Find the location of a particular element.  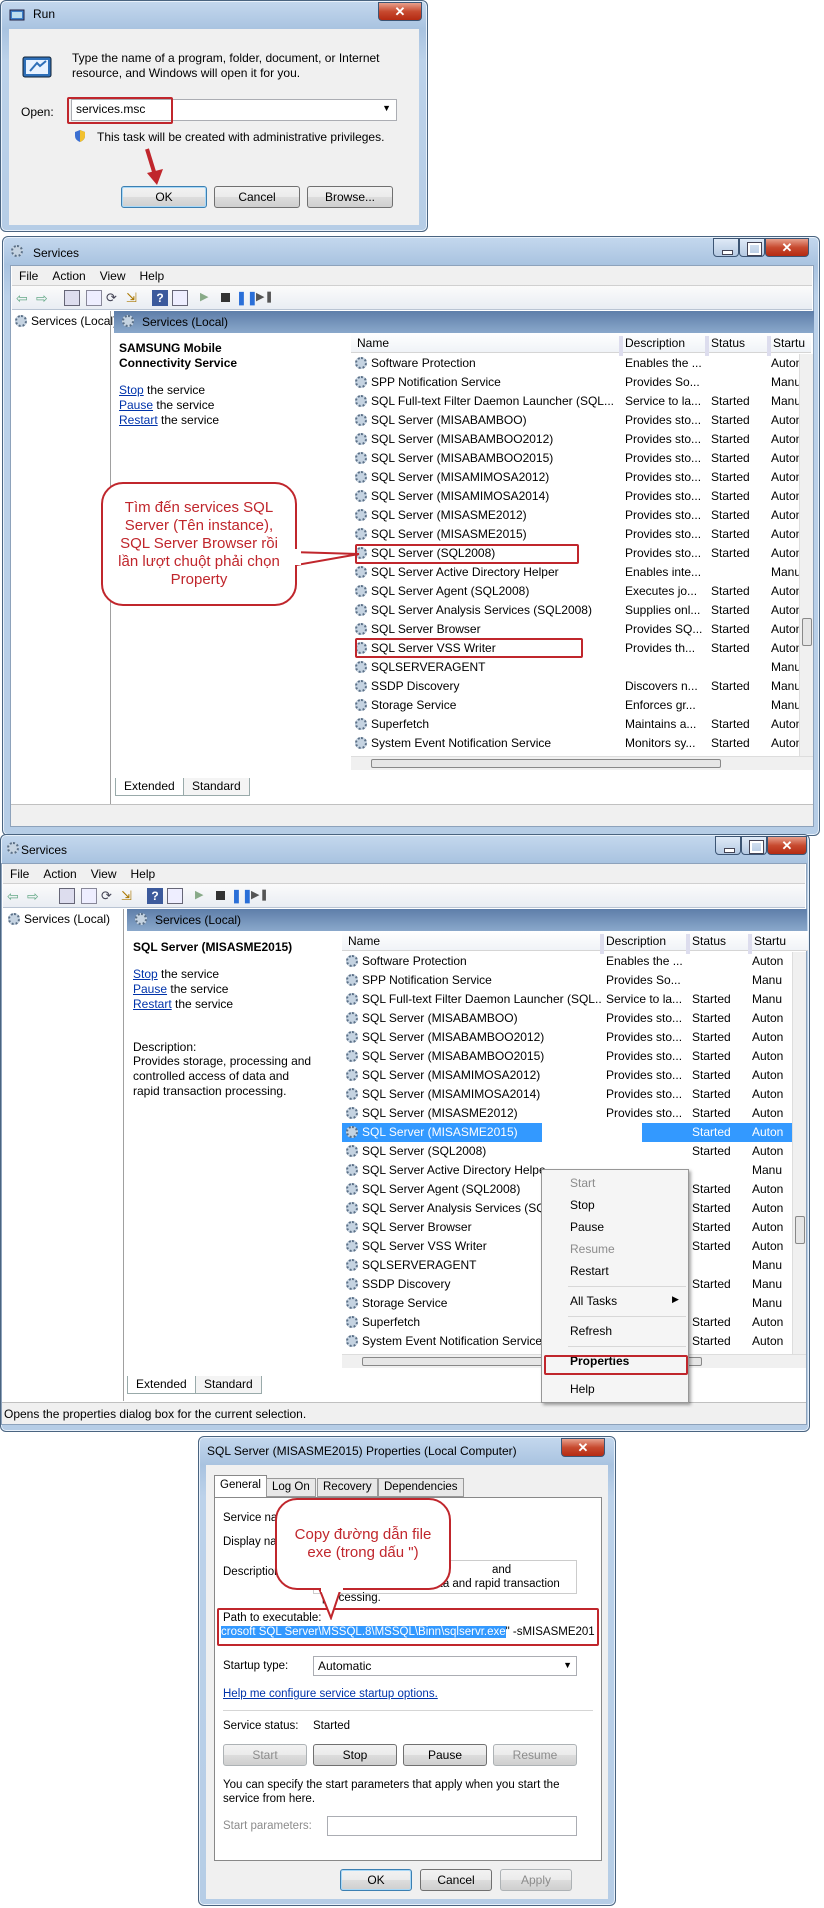

props-apply-button: Apply is located at coordinates (536, 1880).